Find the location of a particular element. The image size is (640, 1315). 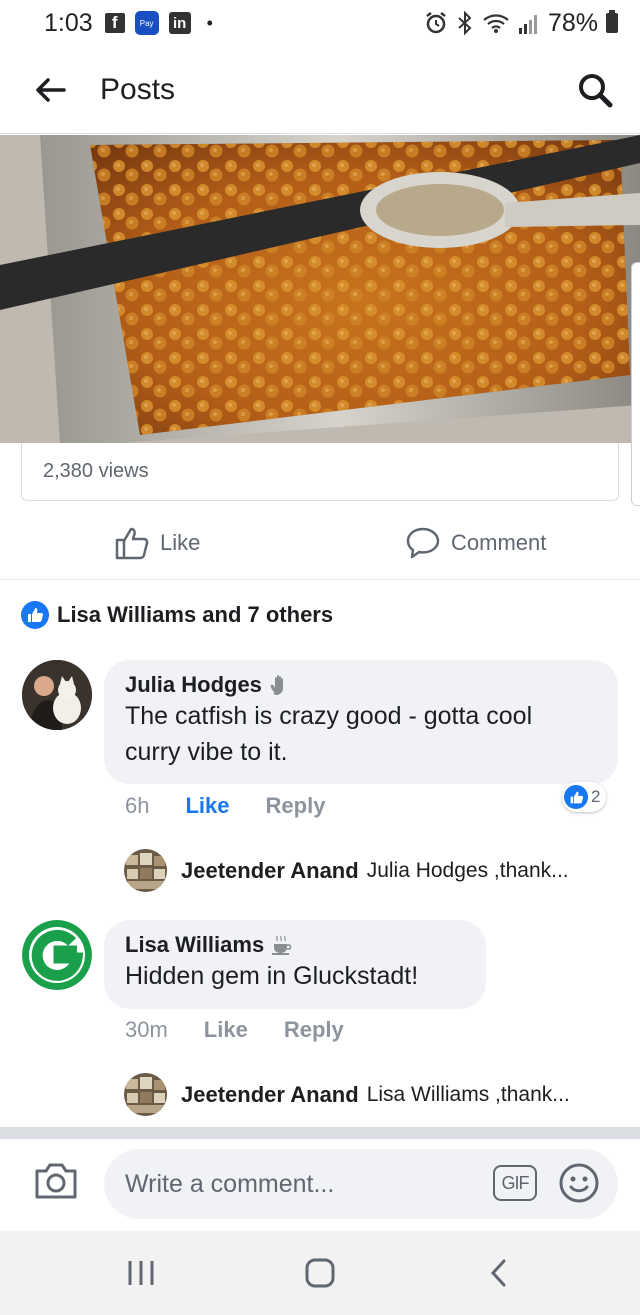

comment-text: Hidden gem in Gluckstadt! is located at coordinates (272, 976).